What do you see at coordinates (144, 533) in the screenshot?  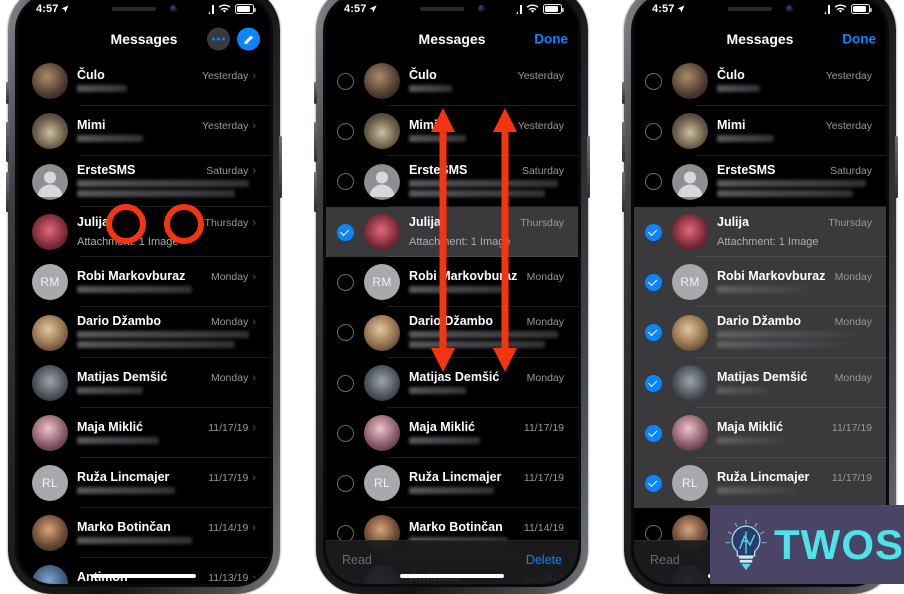 I see `conversation-row: Marko Botinčan 11/14/19 ›` at bounding box center [144, 533].